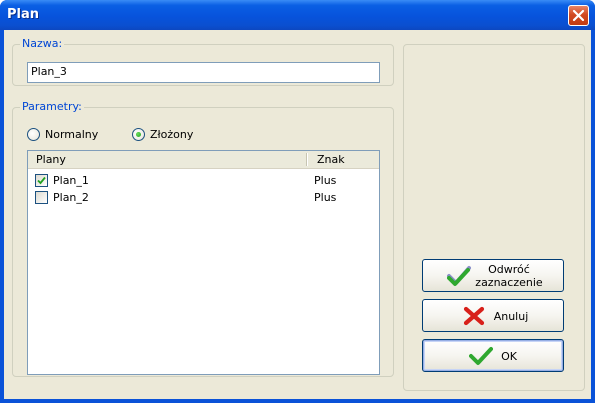  I want to click on row-plan-name: Plan_2, so click(71, 197).